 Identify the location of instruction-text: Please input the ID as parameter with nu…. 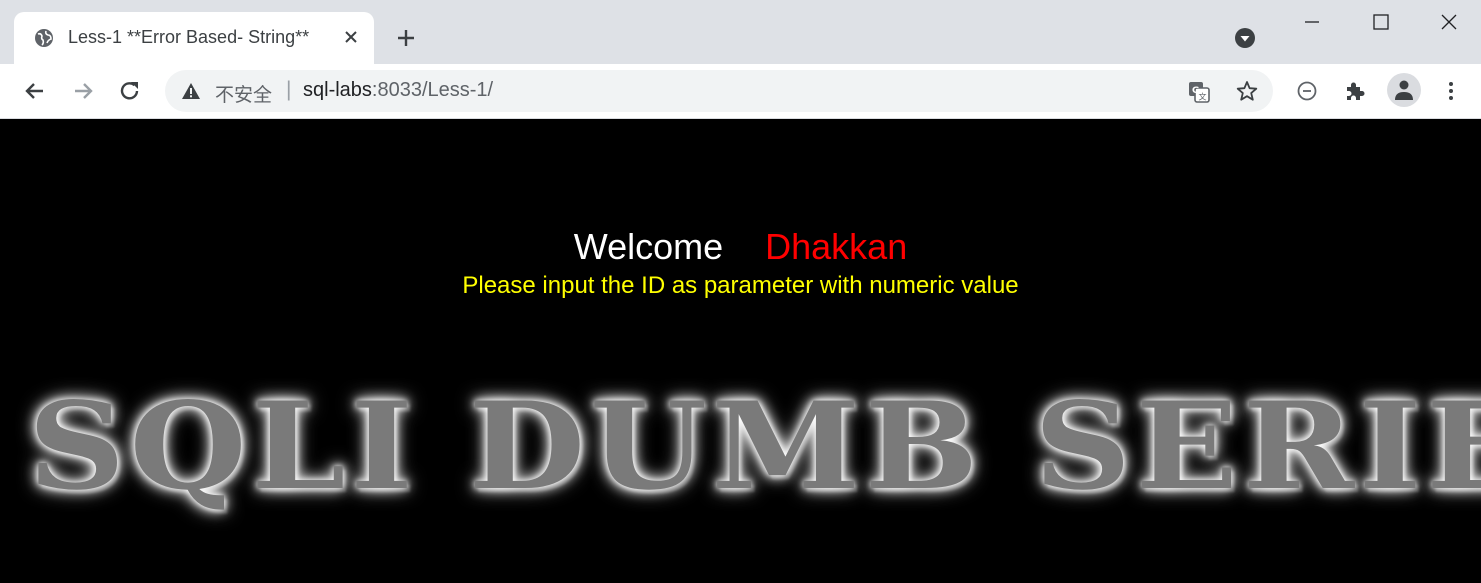
(740, 285).